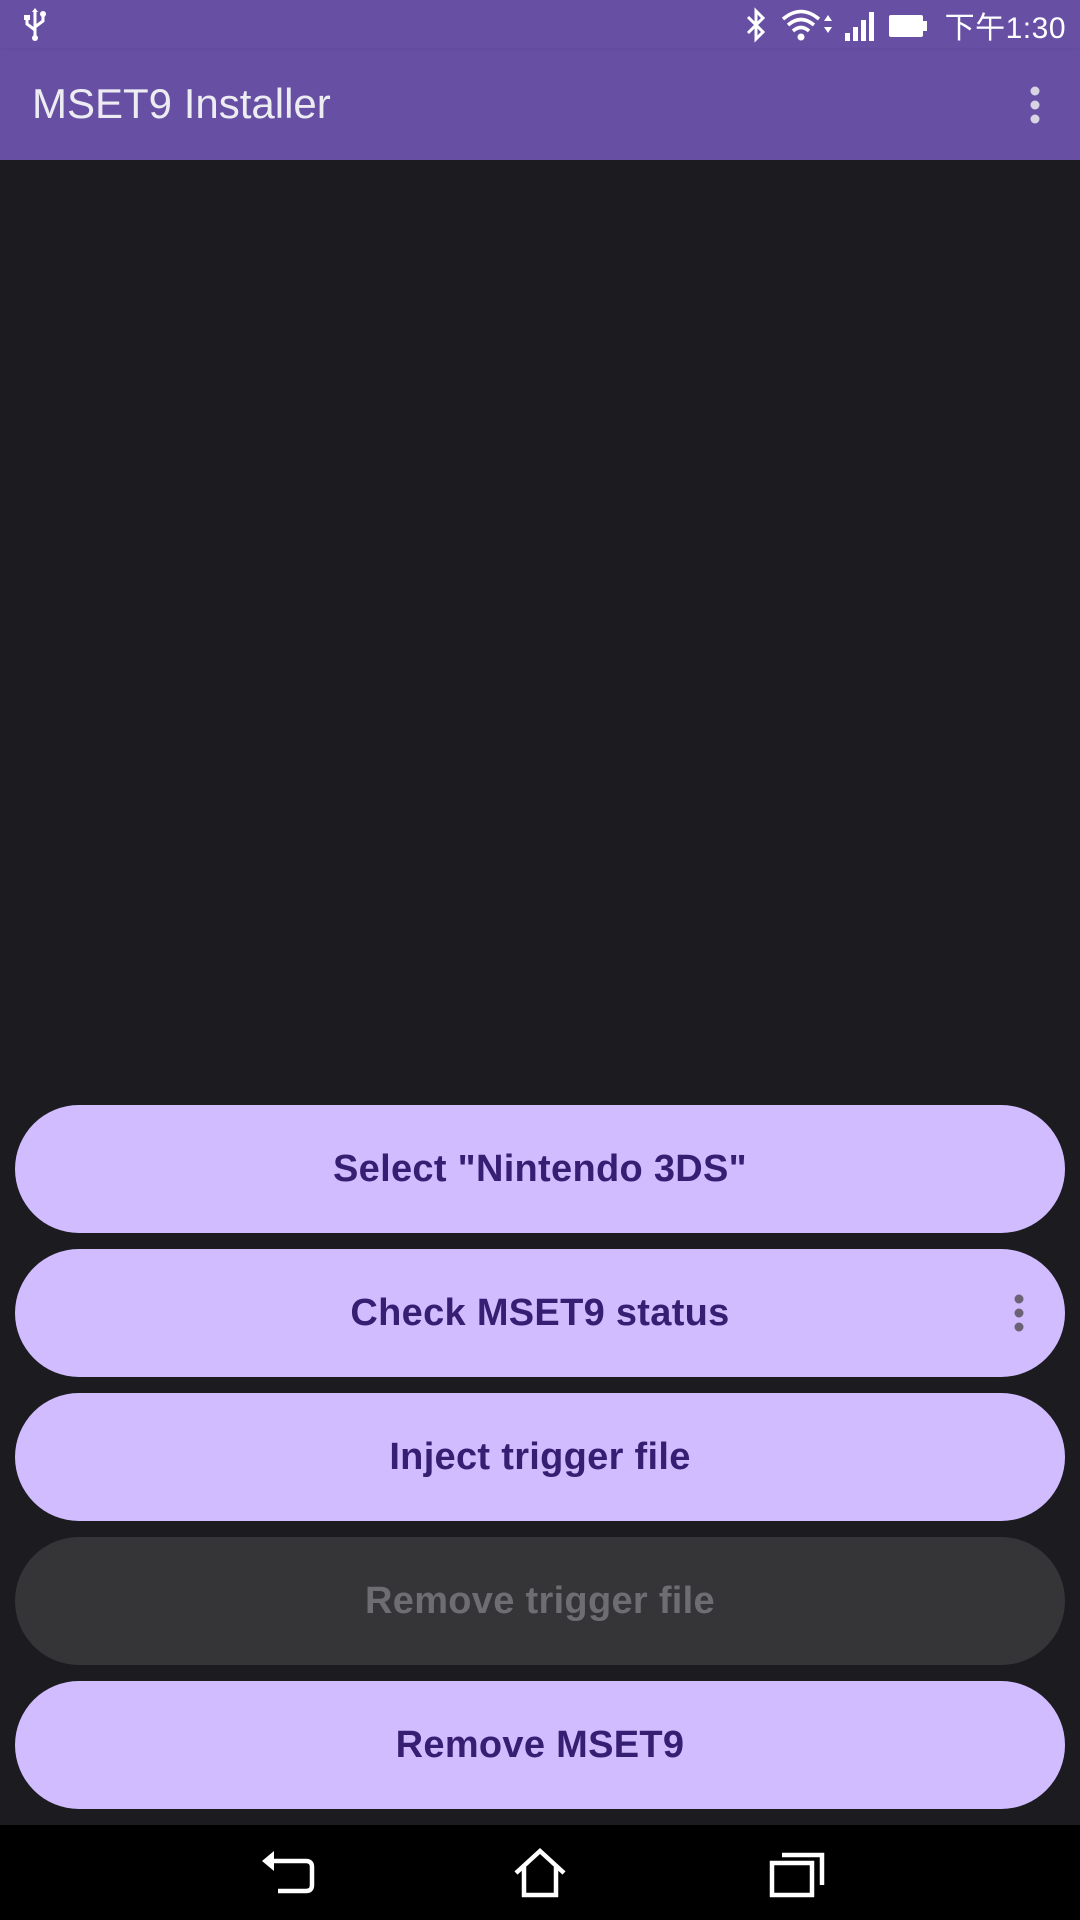 The height and width of the screenshot is (1920, 1080). I want to click on check-status-label: Check MSET9 status, so click(540, 1312).